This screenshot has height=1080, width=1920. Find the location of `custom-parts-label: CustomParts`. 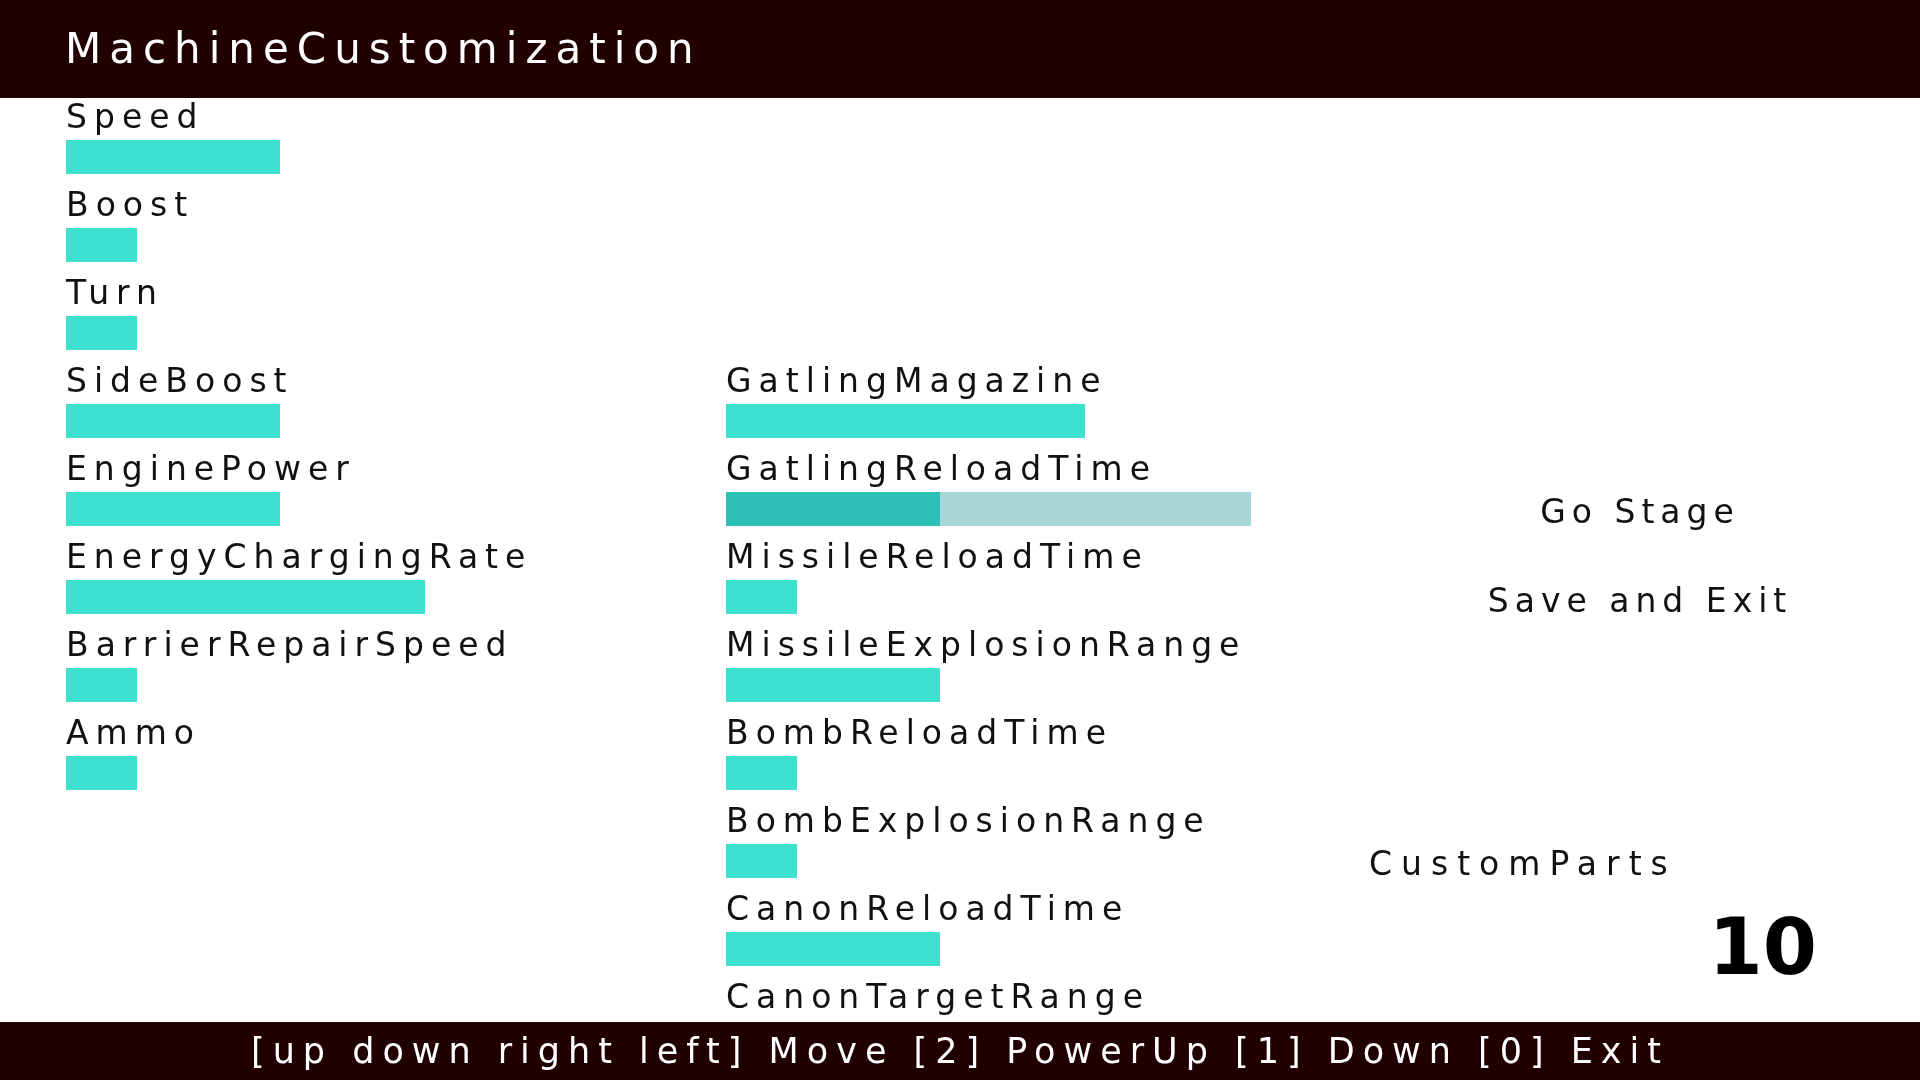

custom-parts-label: CustomParts is located at coordinates (1523, 864).